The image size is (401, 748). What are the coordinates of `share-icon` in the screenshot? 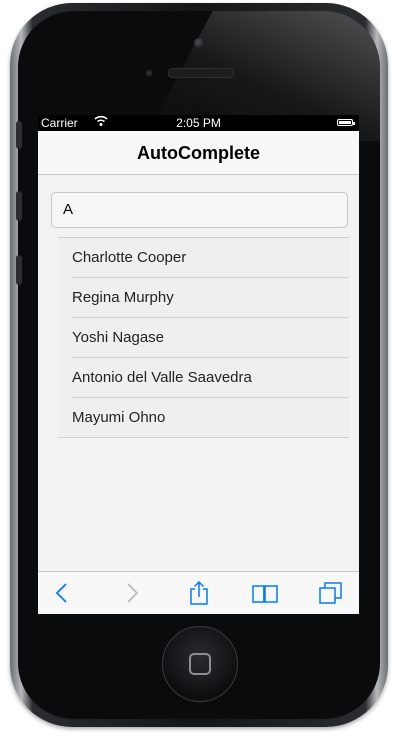 It's located at (199, 593).